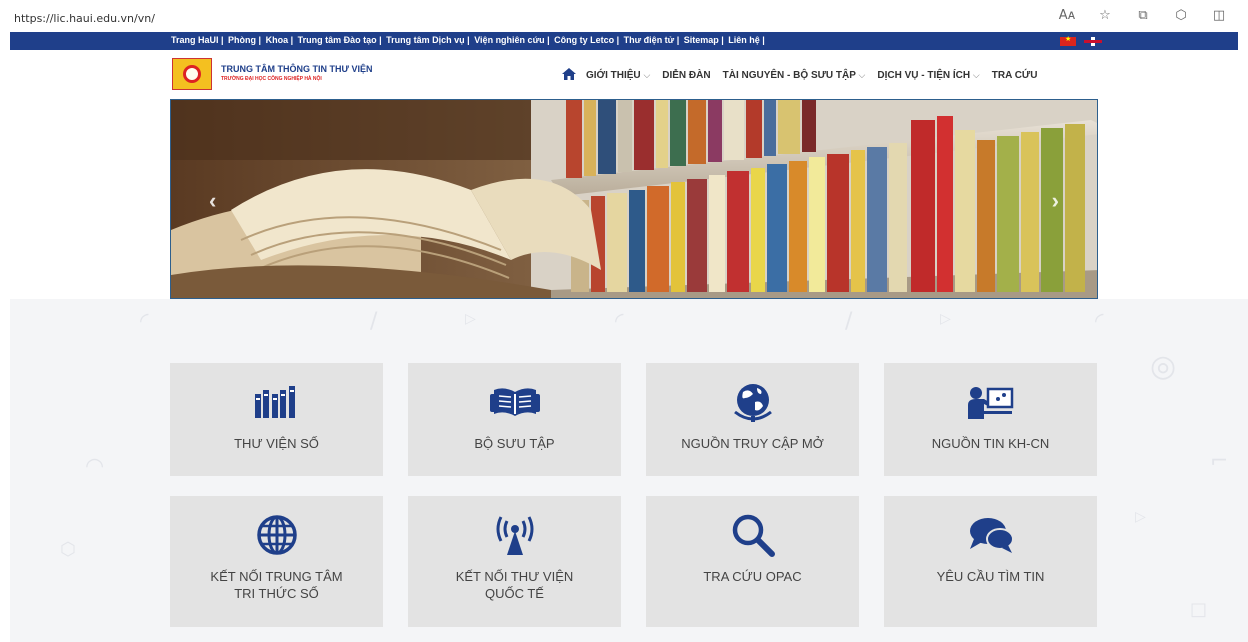 The width and height of the screenshot is (1248, 642). What do you see at coordinates (753, 402) in the screenshot?
I see `globe-icon` at bounding box center [753, 402].